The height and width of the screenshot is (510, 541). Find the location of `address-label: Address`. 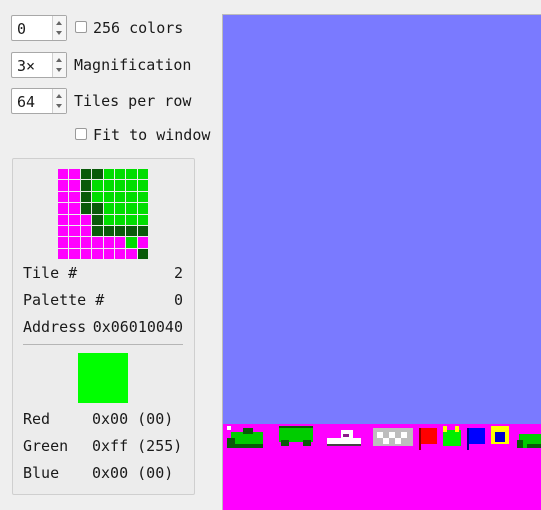

address-label: Address is located at coordinates (55, 327).